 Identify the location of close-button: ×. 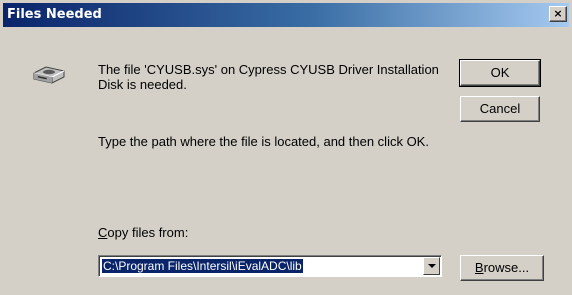
(558, 14).